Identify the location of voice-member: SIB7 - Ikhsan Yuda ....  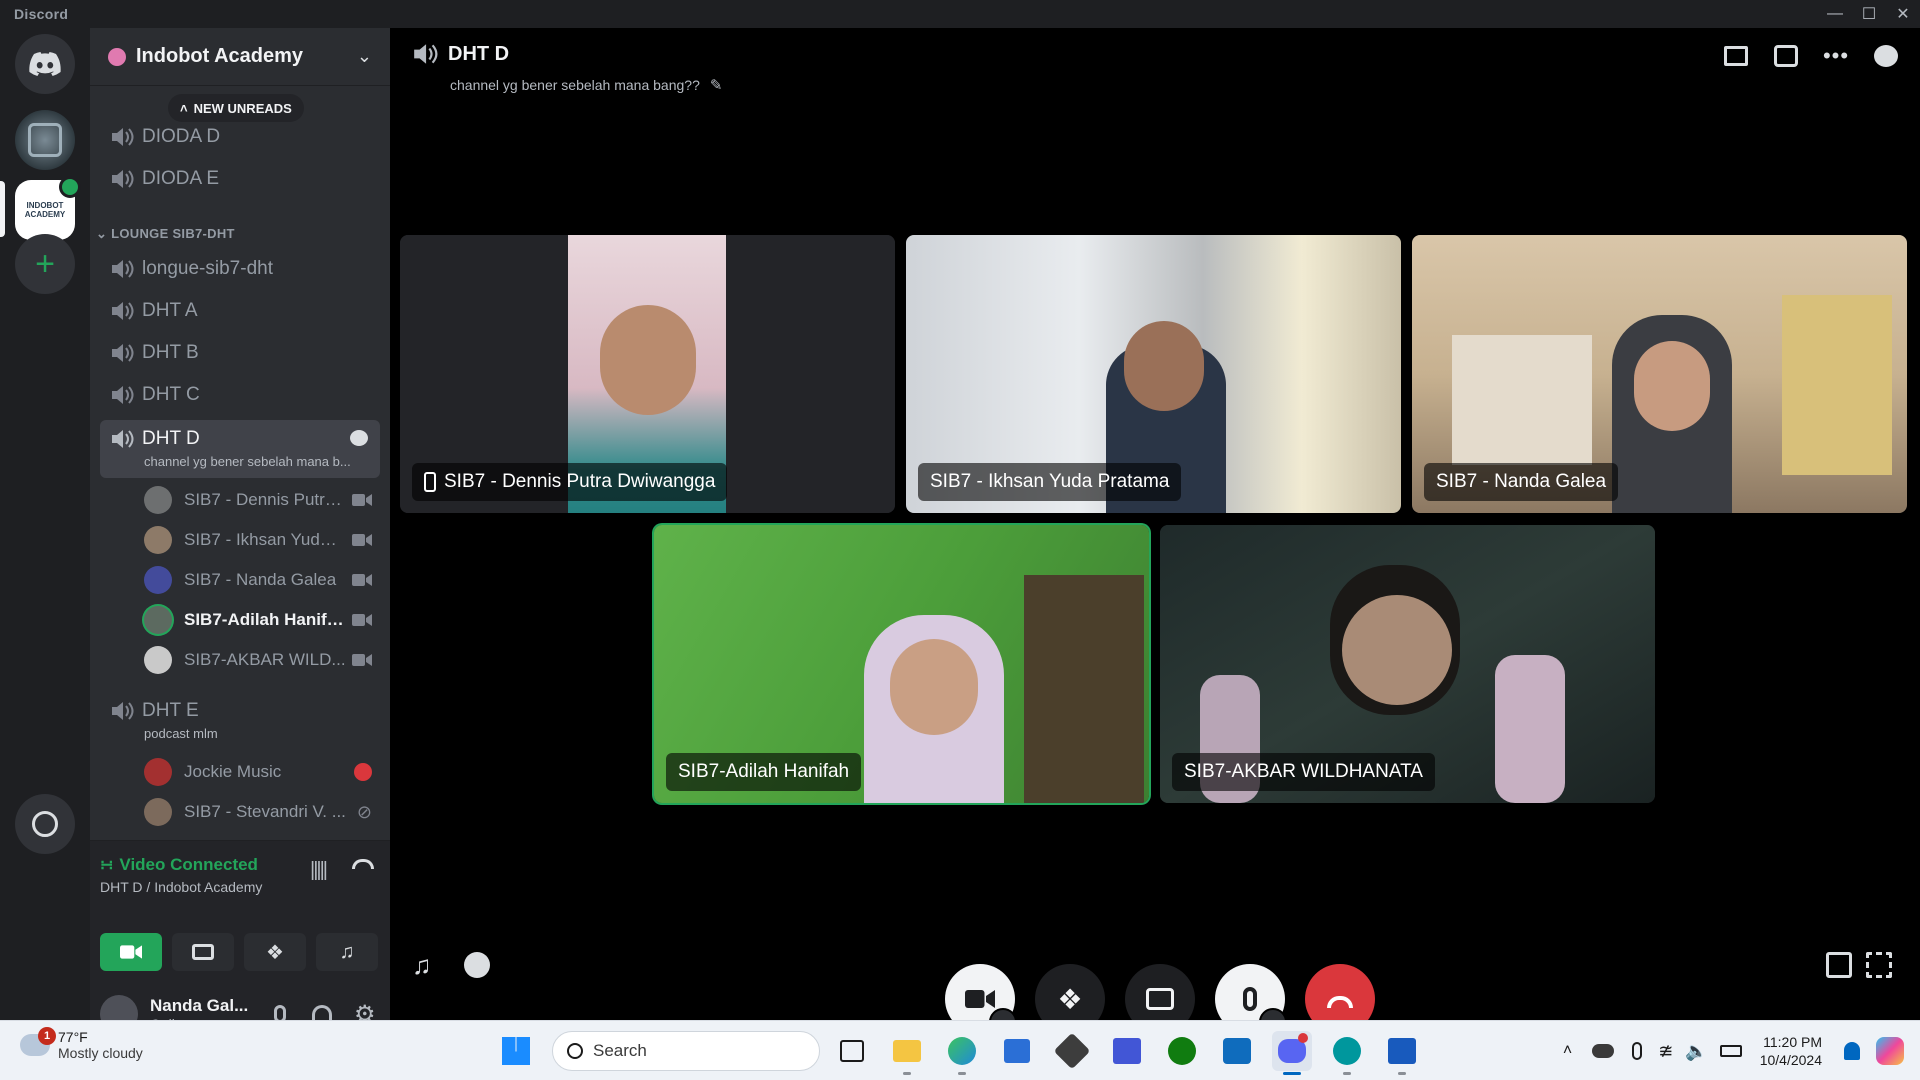
(262, 540).